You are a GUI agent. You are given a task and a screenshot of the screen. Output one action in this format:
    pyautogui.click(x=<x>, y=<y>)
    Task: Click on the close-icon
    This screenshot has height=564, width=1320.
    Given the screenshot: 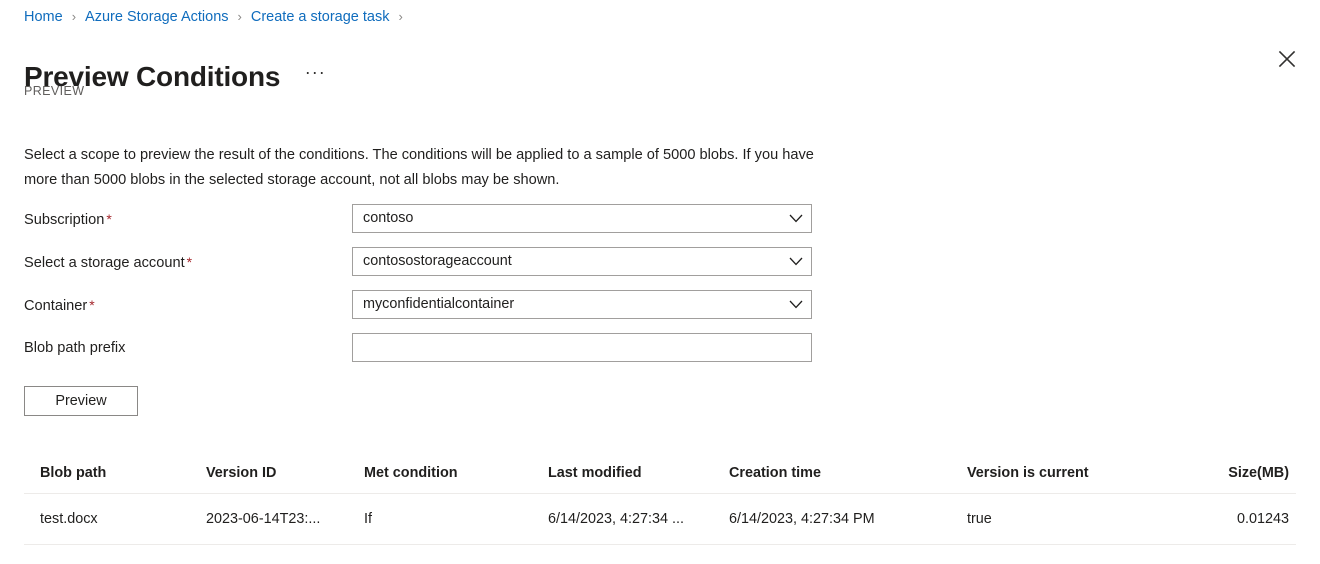 What is the action you would take?
    pyautogui.click(x=1287, y=59)
    